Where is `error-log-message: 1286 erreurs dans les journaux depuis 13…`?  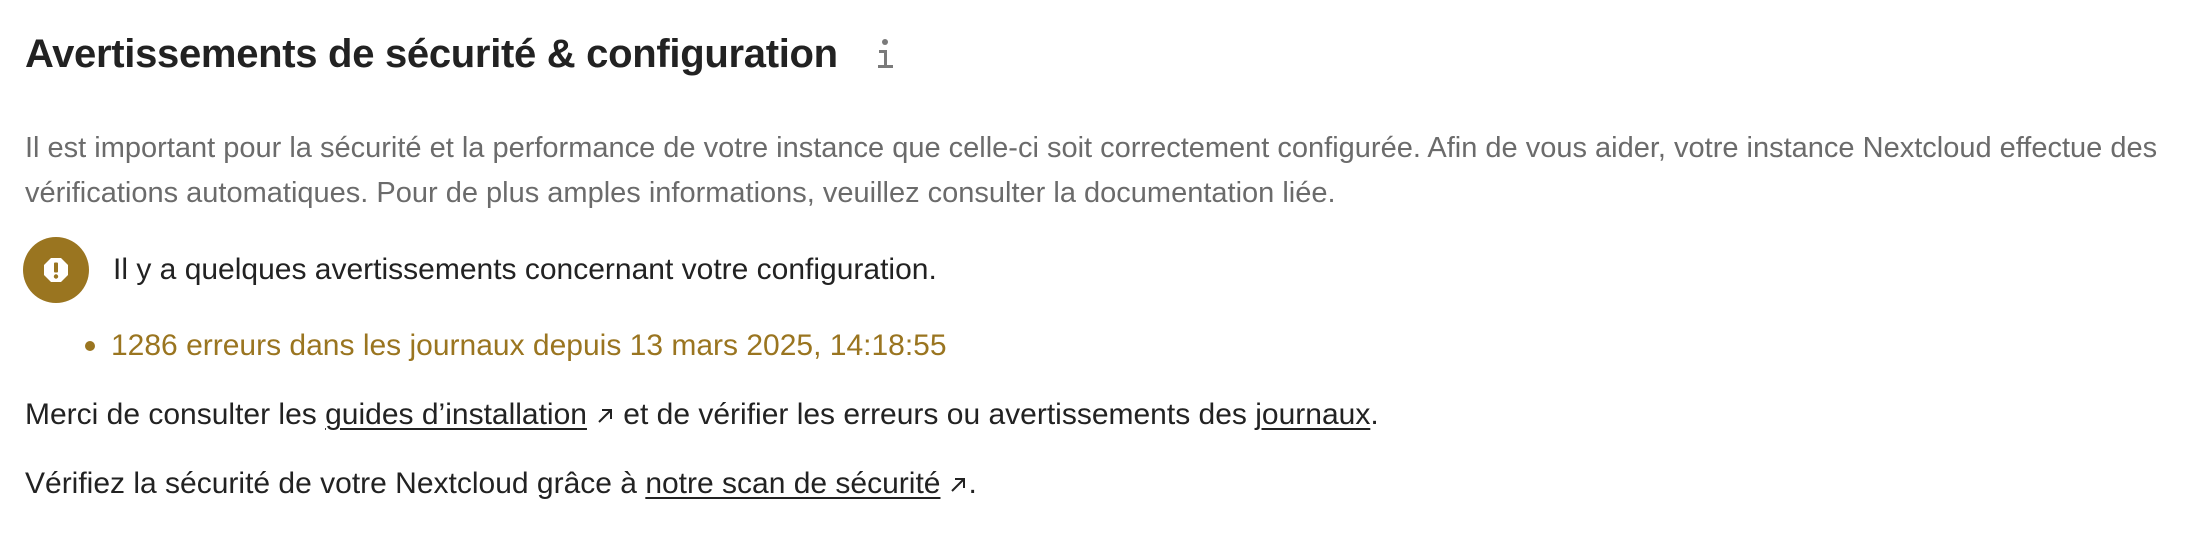
error-log-message: 1286 erreurs dans les journaux depuis 13… is located at coordinates (529, 345).